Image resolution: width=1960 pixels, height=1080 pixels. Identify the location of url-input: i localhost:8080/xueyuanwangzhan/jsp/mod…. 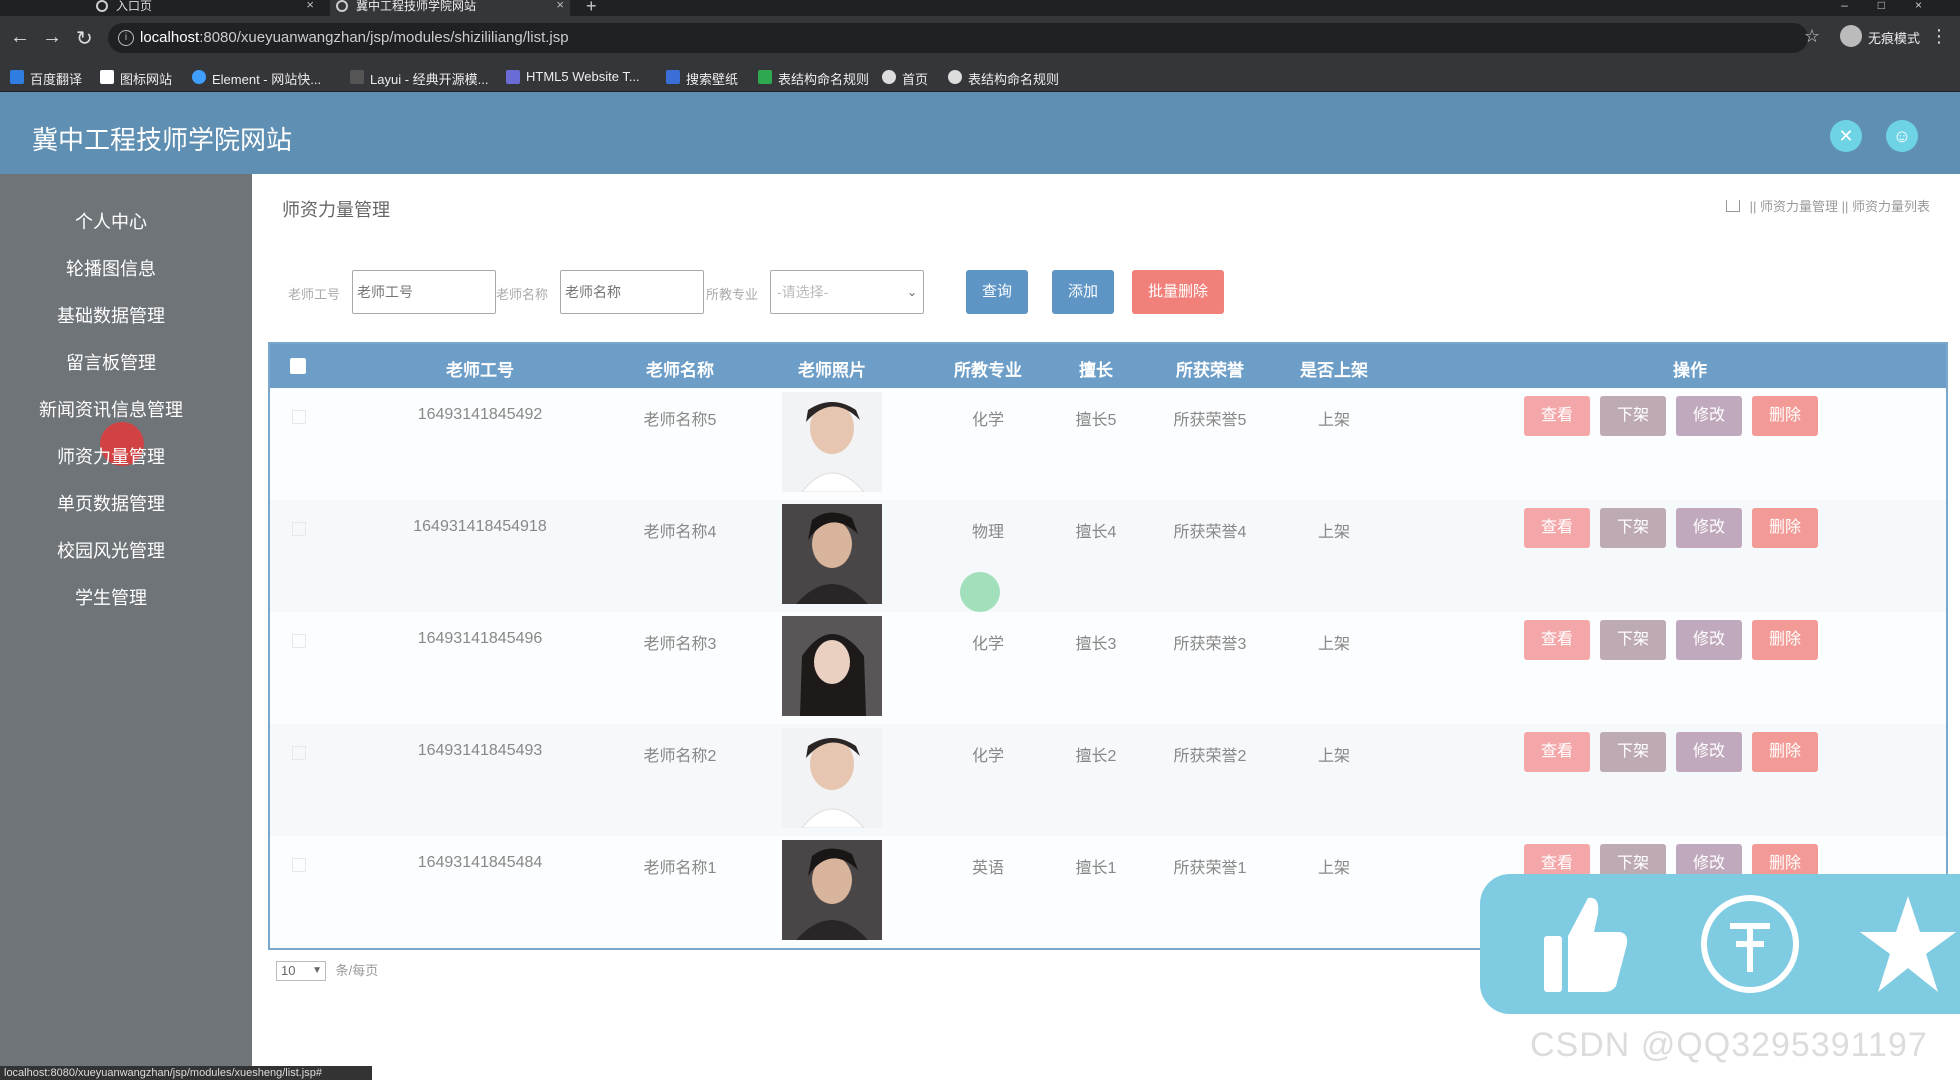
(958, 38).